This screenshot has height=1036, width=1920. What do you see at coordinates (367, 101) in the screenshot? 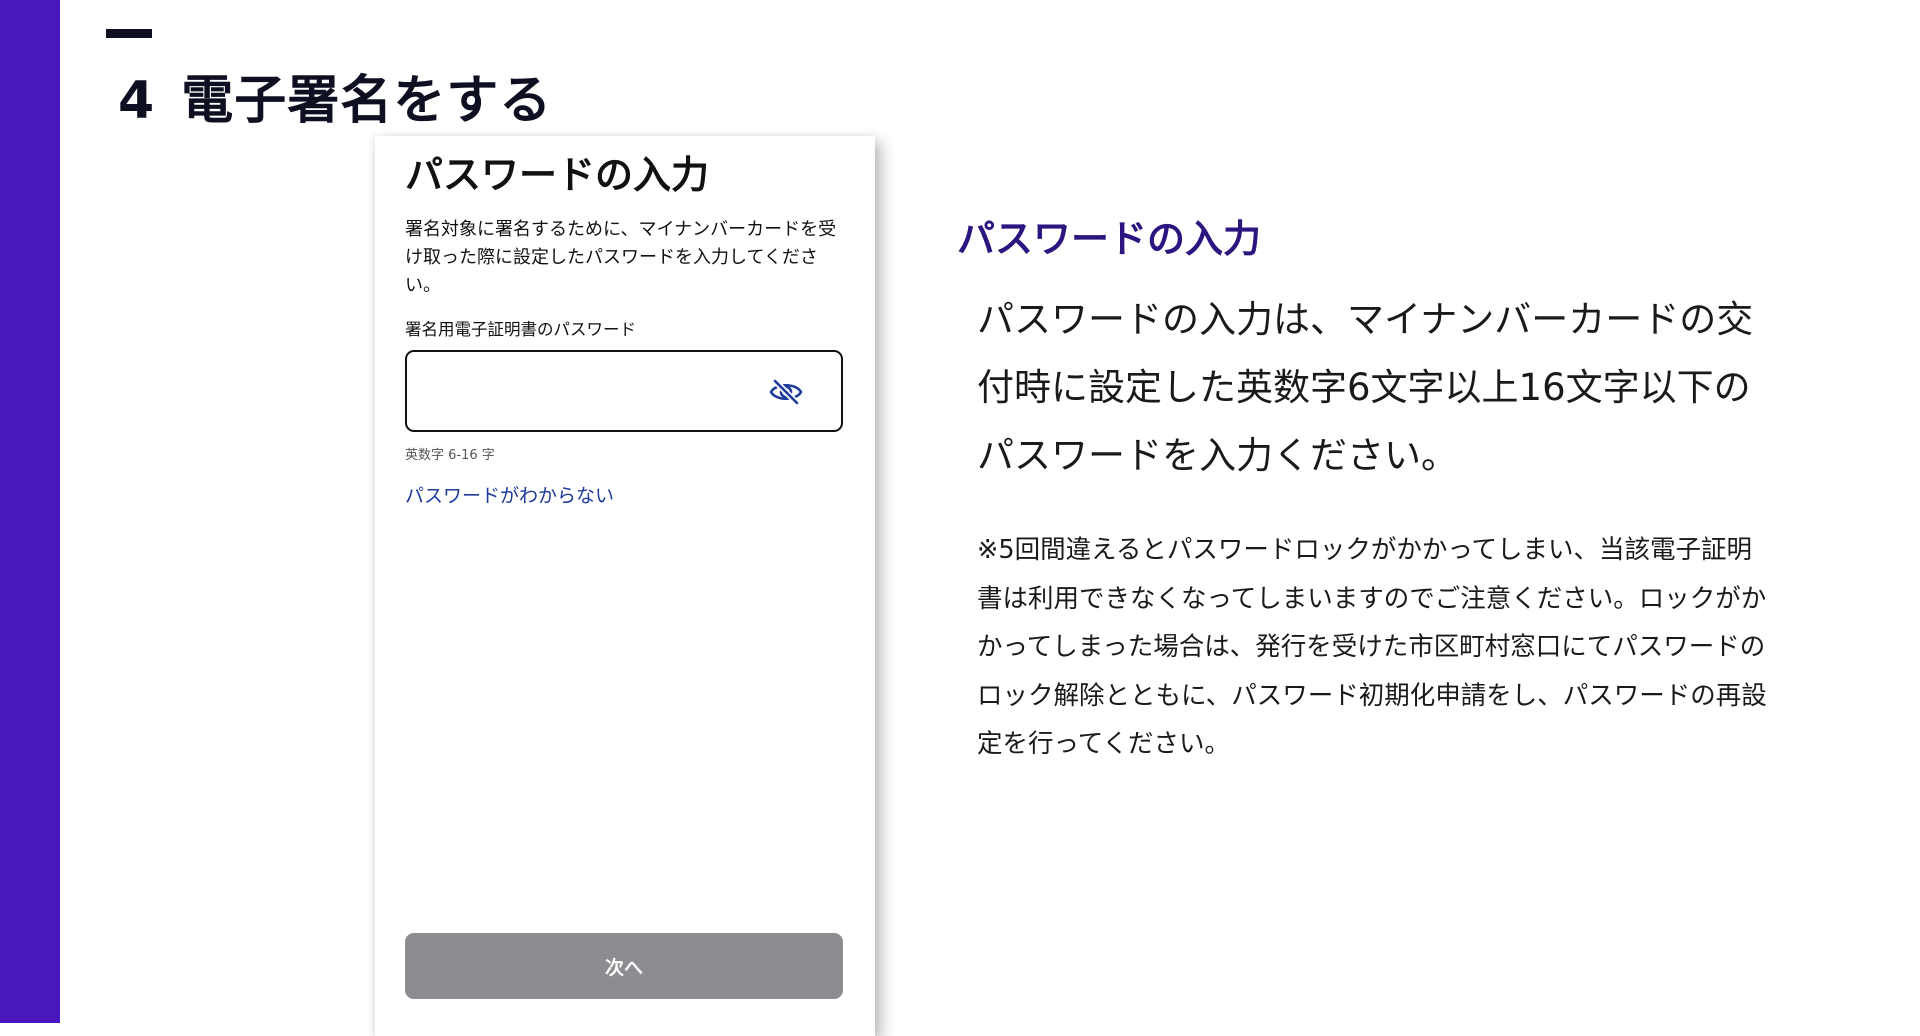
I see `slide-title-text: 電子署名をする` at bounding box center [367, 101].